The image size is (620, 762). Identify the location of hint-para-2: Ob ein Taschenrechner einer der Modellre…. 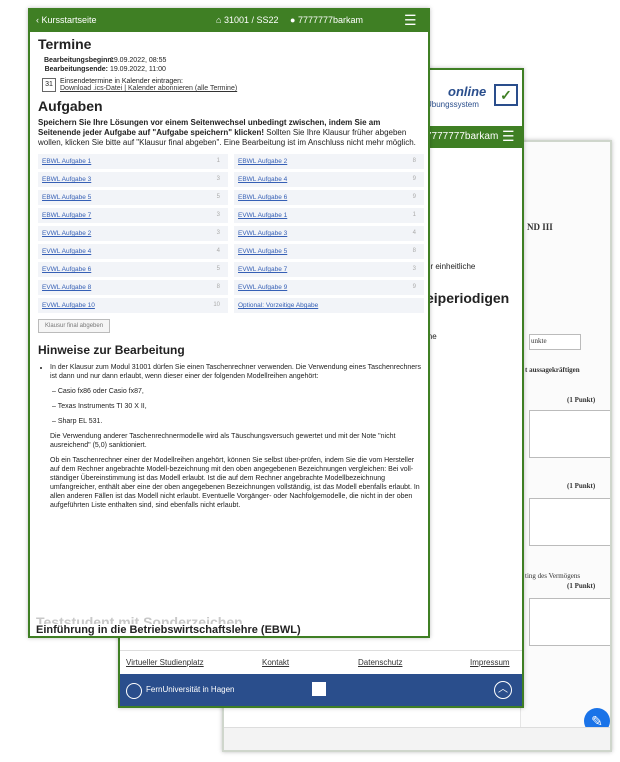
(235, 483).